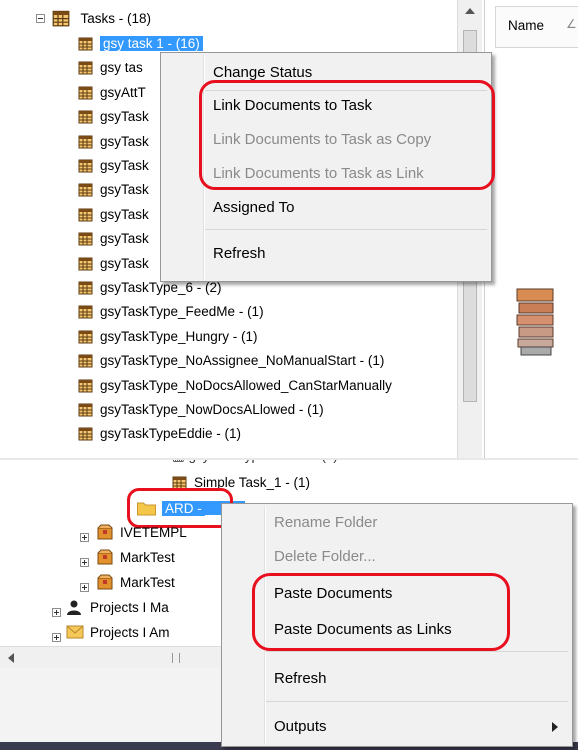 The image size is (578, 750). I want to click on tree-item-label: gsyTaskTypeEddie - (1), so click(171, 434).